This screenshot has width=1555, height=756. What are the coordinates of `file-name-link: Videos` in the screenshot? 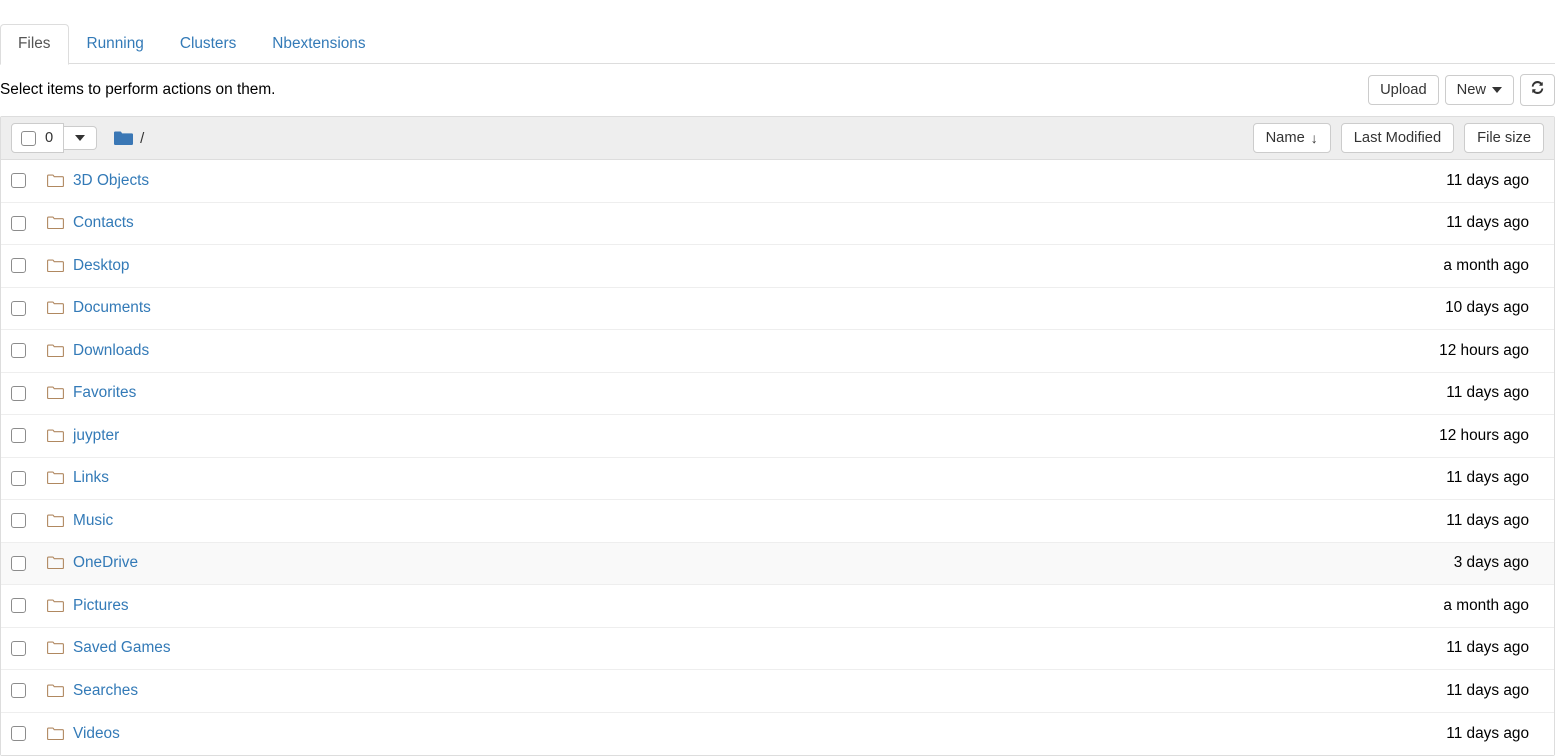 It's located at (96, 734).